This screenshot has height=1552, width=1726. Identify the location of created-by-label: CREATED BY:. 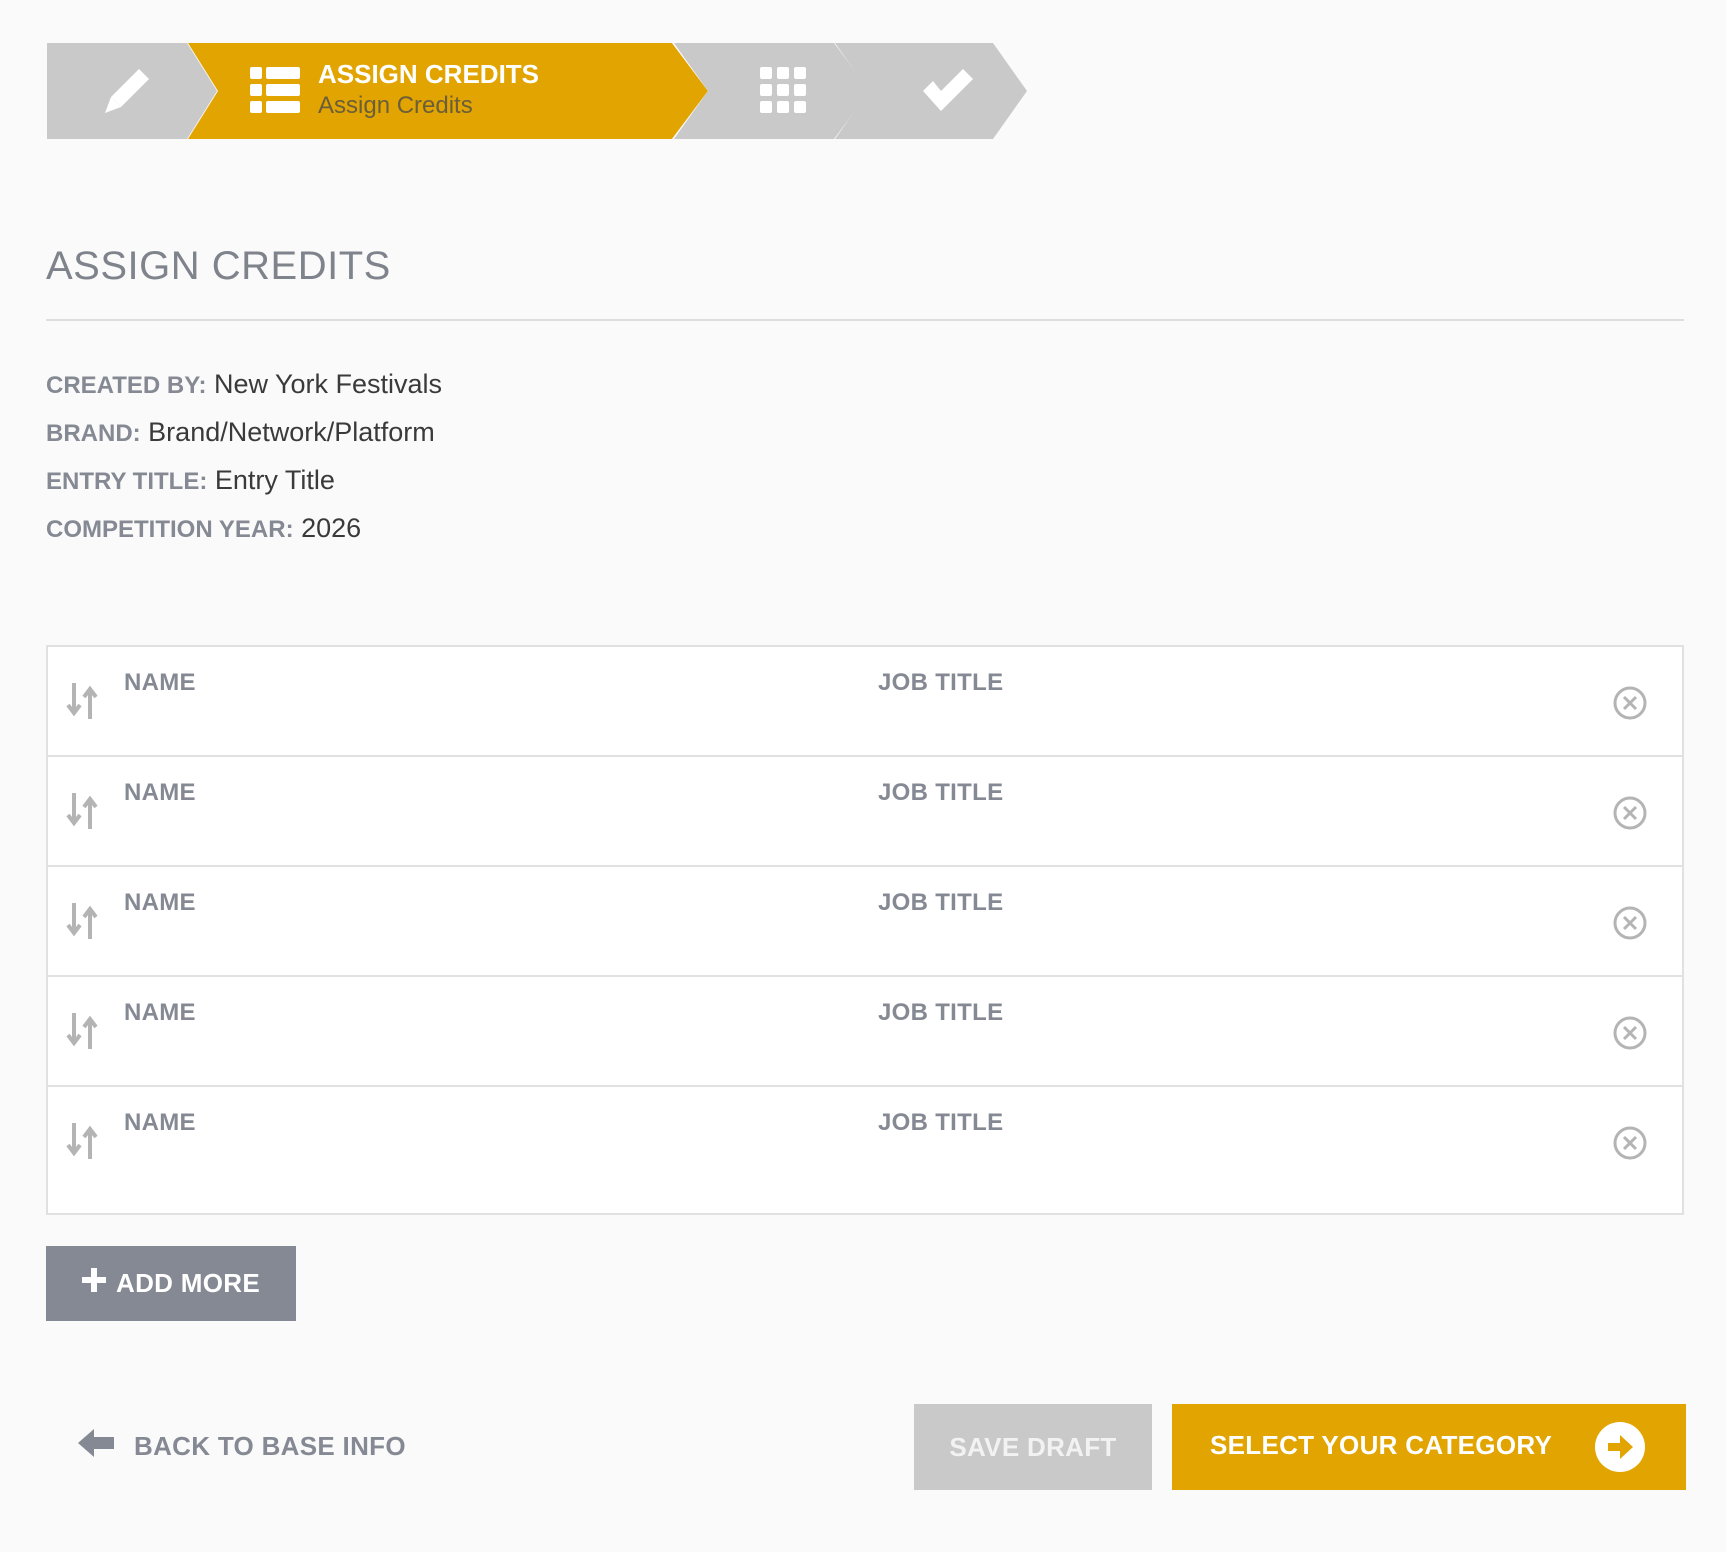
(126, 385).